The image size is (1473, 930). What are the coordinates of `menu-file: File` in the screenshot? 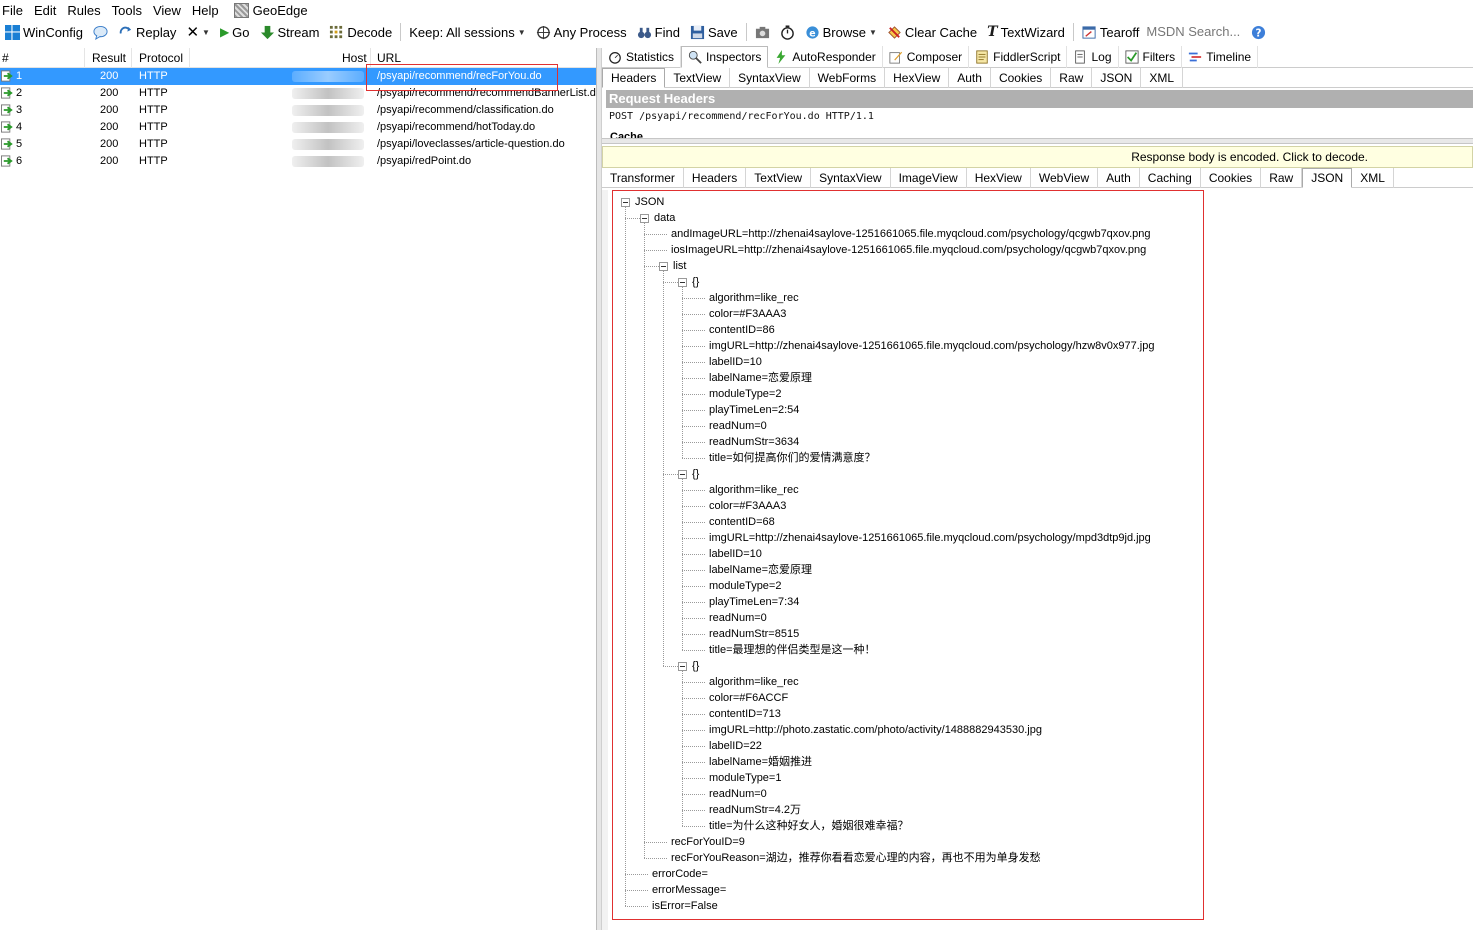 It's located at (15, 10).